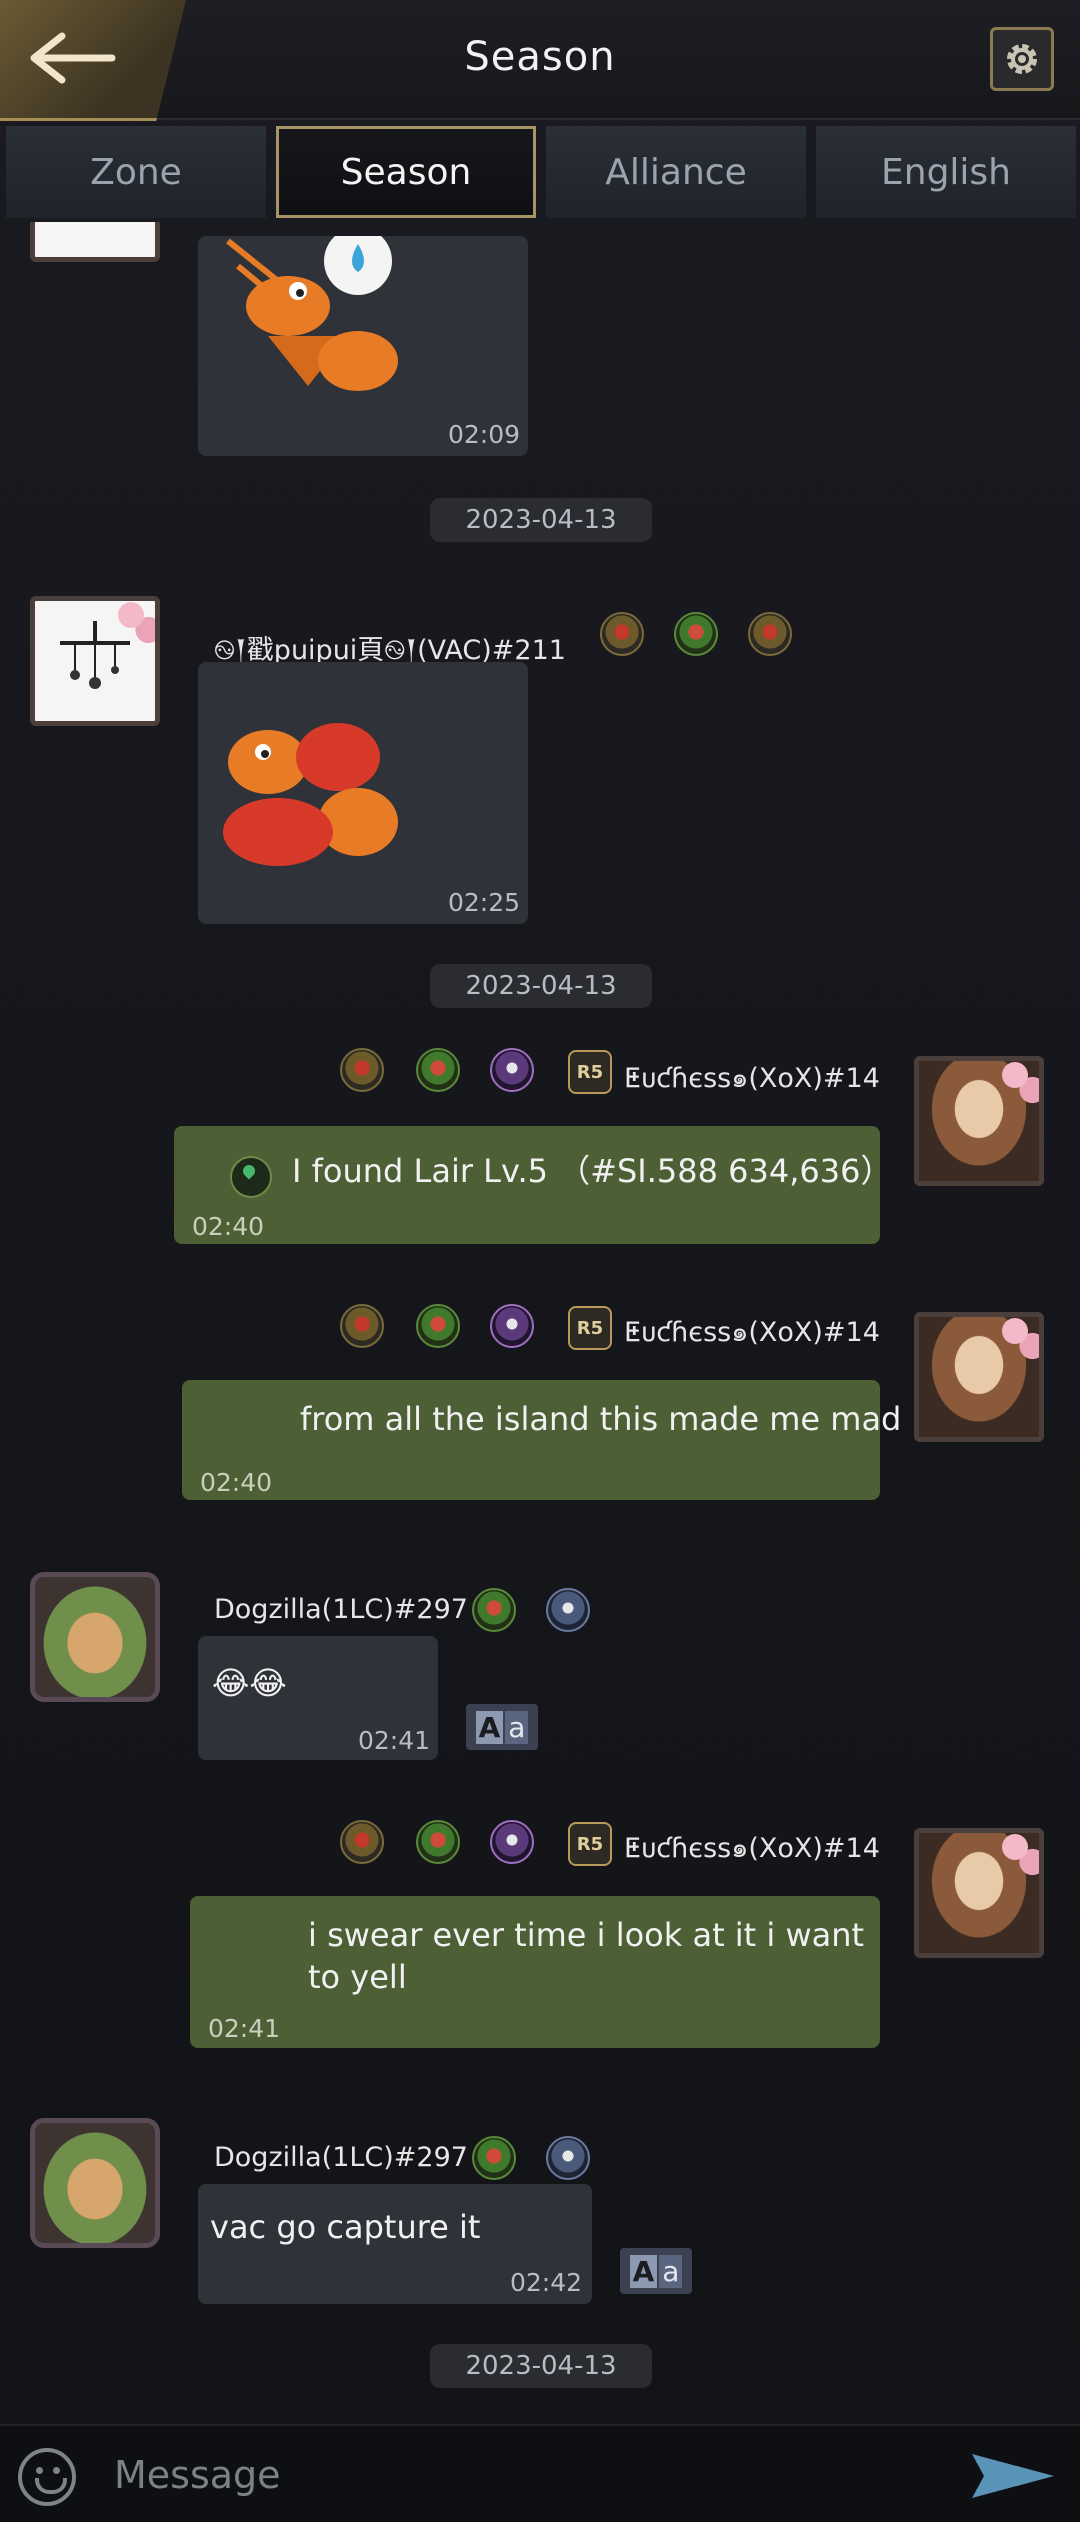 This screenshot has height=2522, width=1080. What do you see at coordinates (136, 172) in the screenshot?
I see `tab-zone: Zone` at bounding box center [136, 172].